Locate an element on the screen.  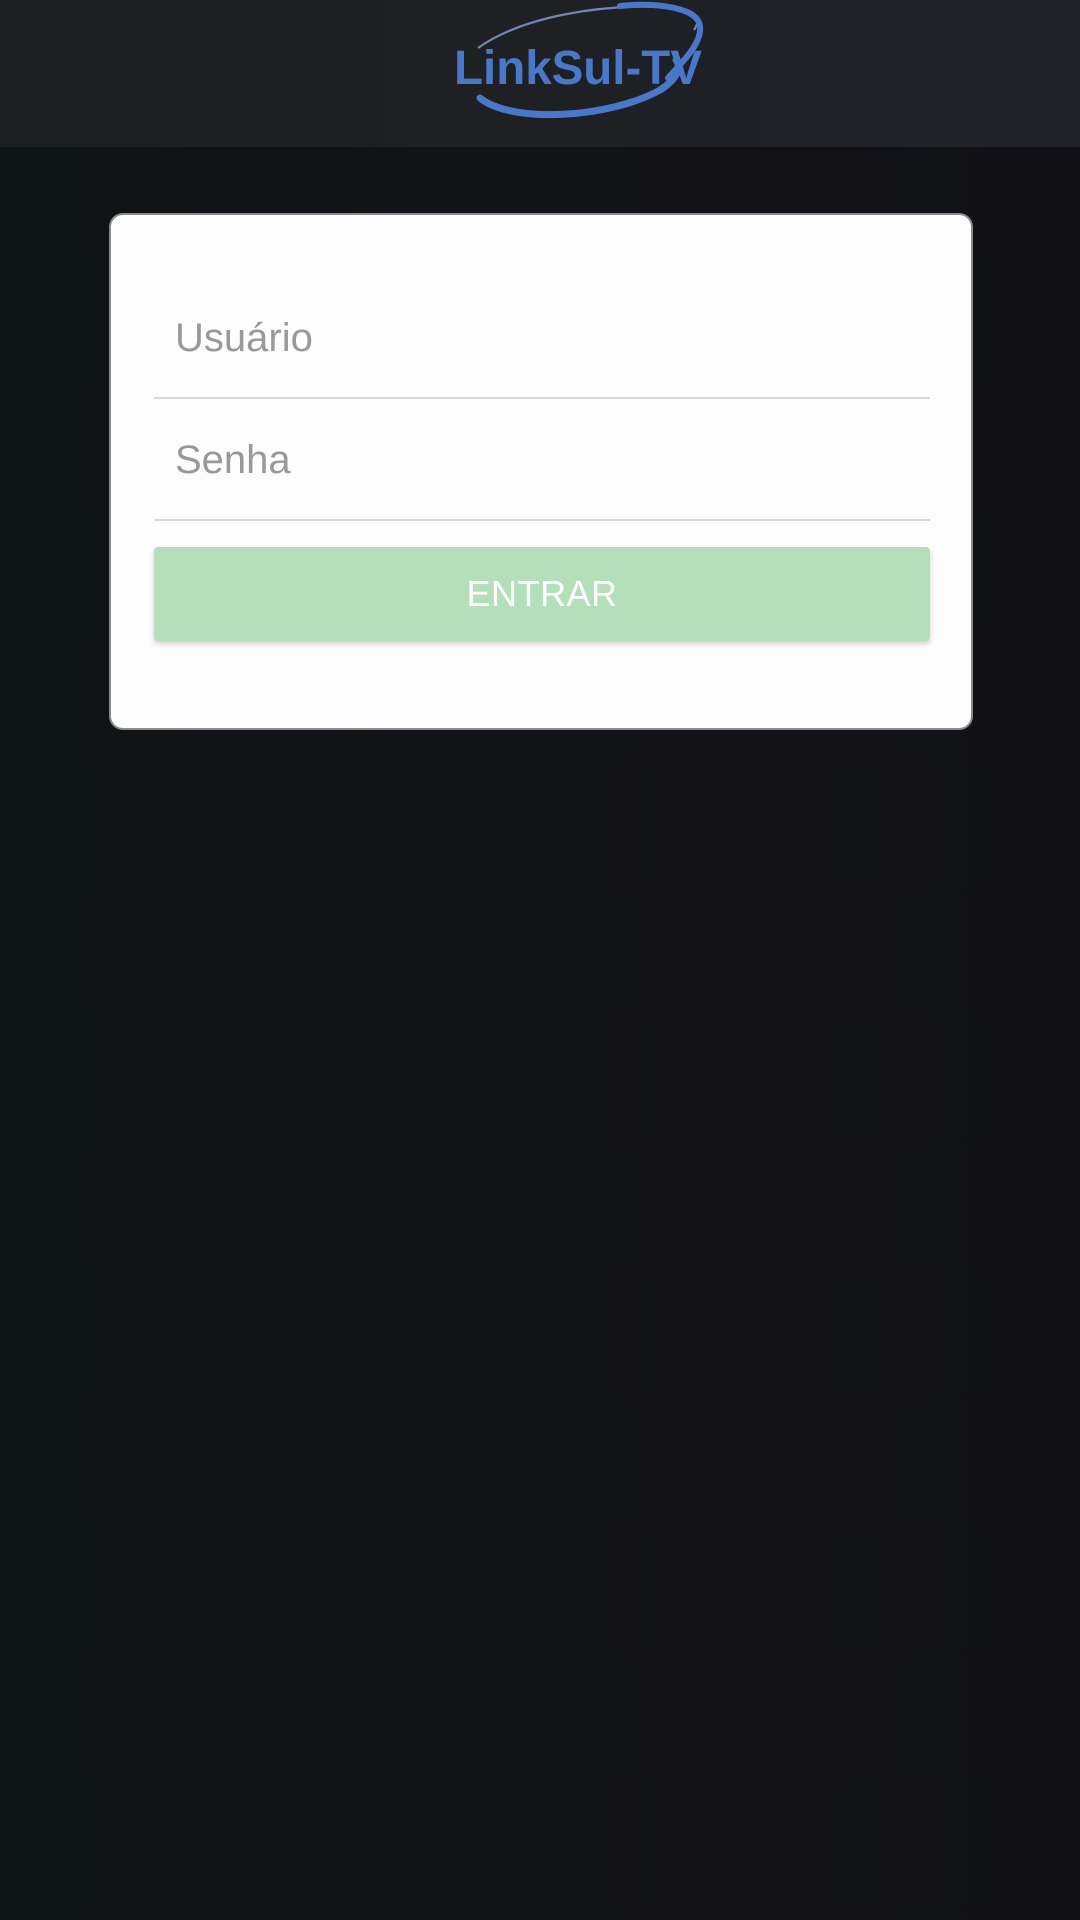
username-field-wrapper is located at coordinates (542, 339).